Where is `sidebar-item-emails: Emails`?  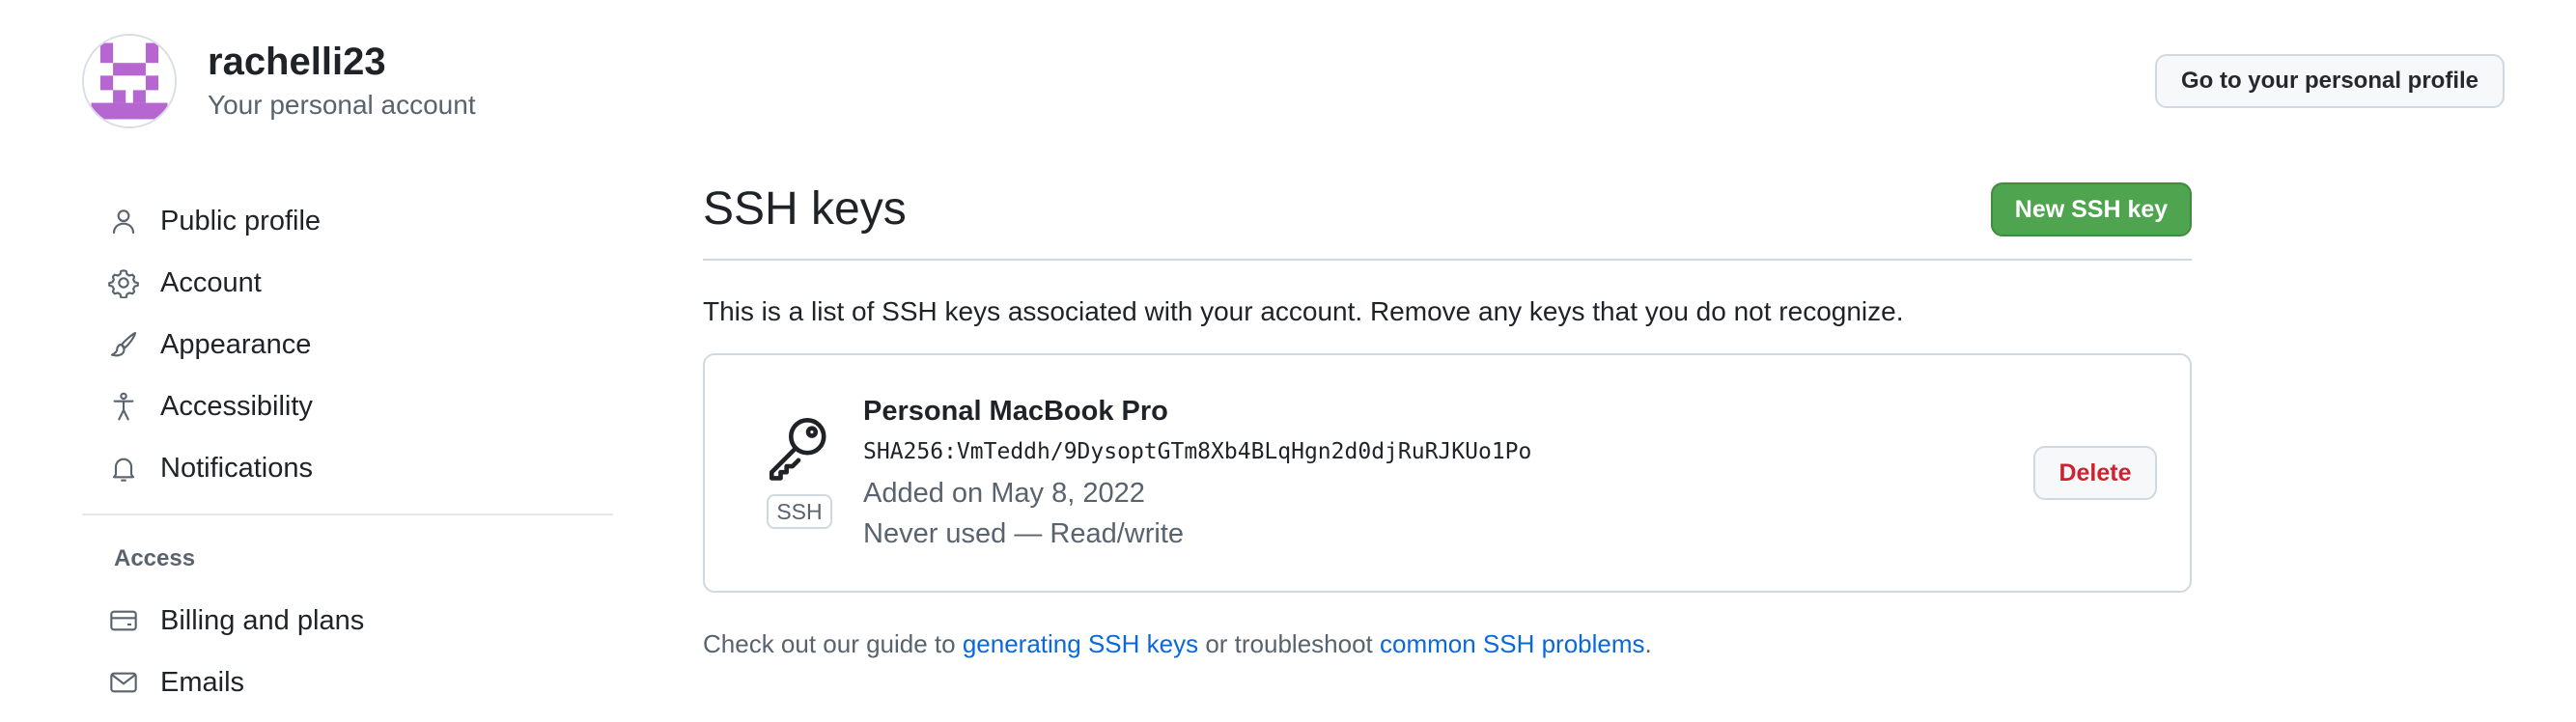
sidebar-item-emails: Emails is located at coordinates (357, 682).